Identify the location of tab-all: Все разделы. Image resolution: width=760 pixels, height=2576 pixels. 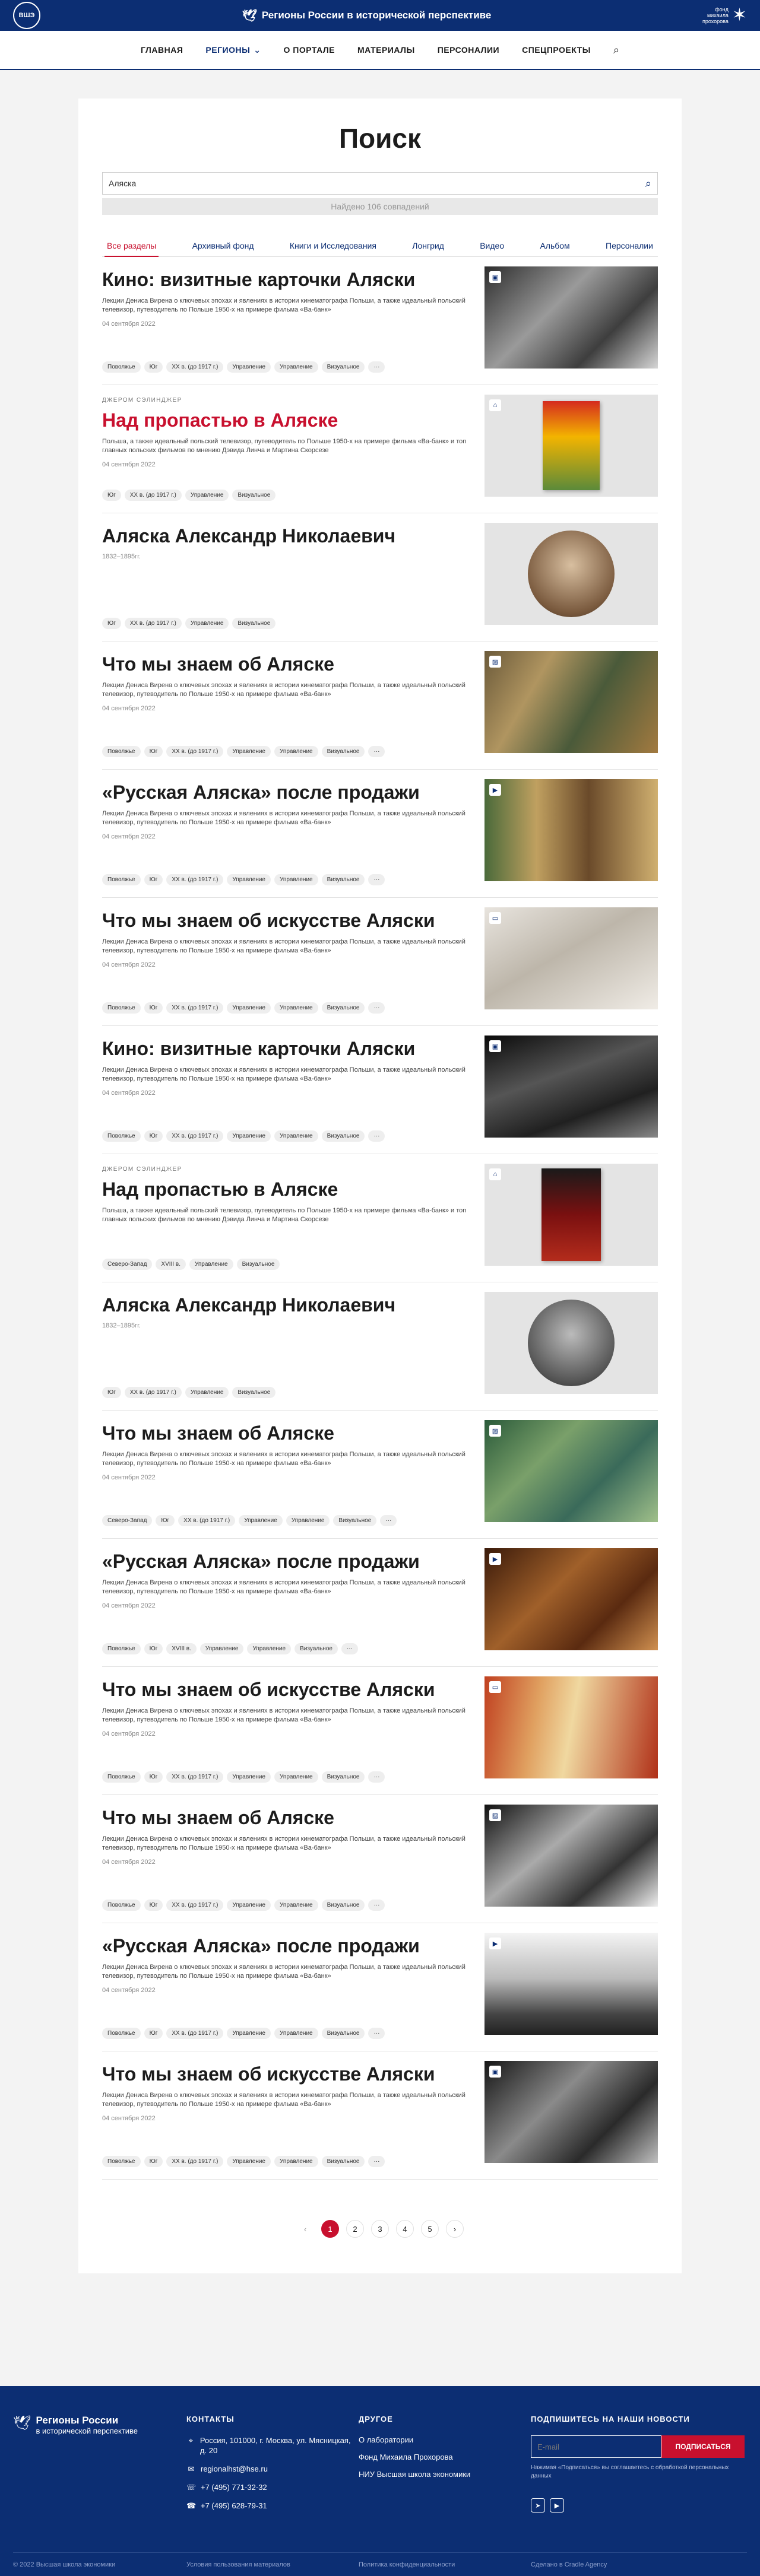
(131, 249).